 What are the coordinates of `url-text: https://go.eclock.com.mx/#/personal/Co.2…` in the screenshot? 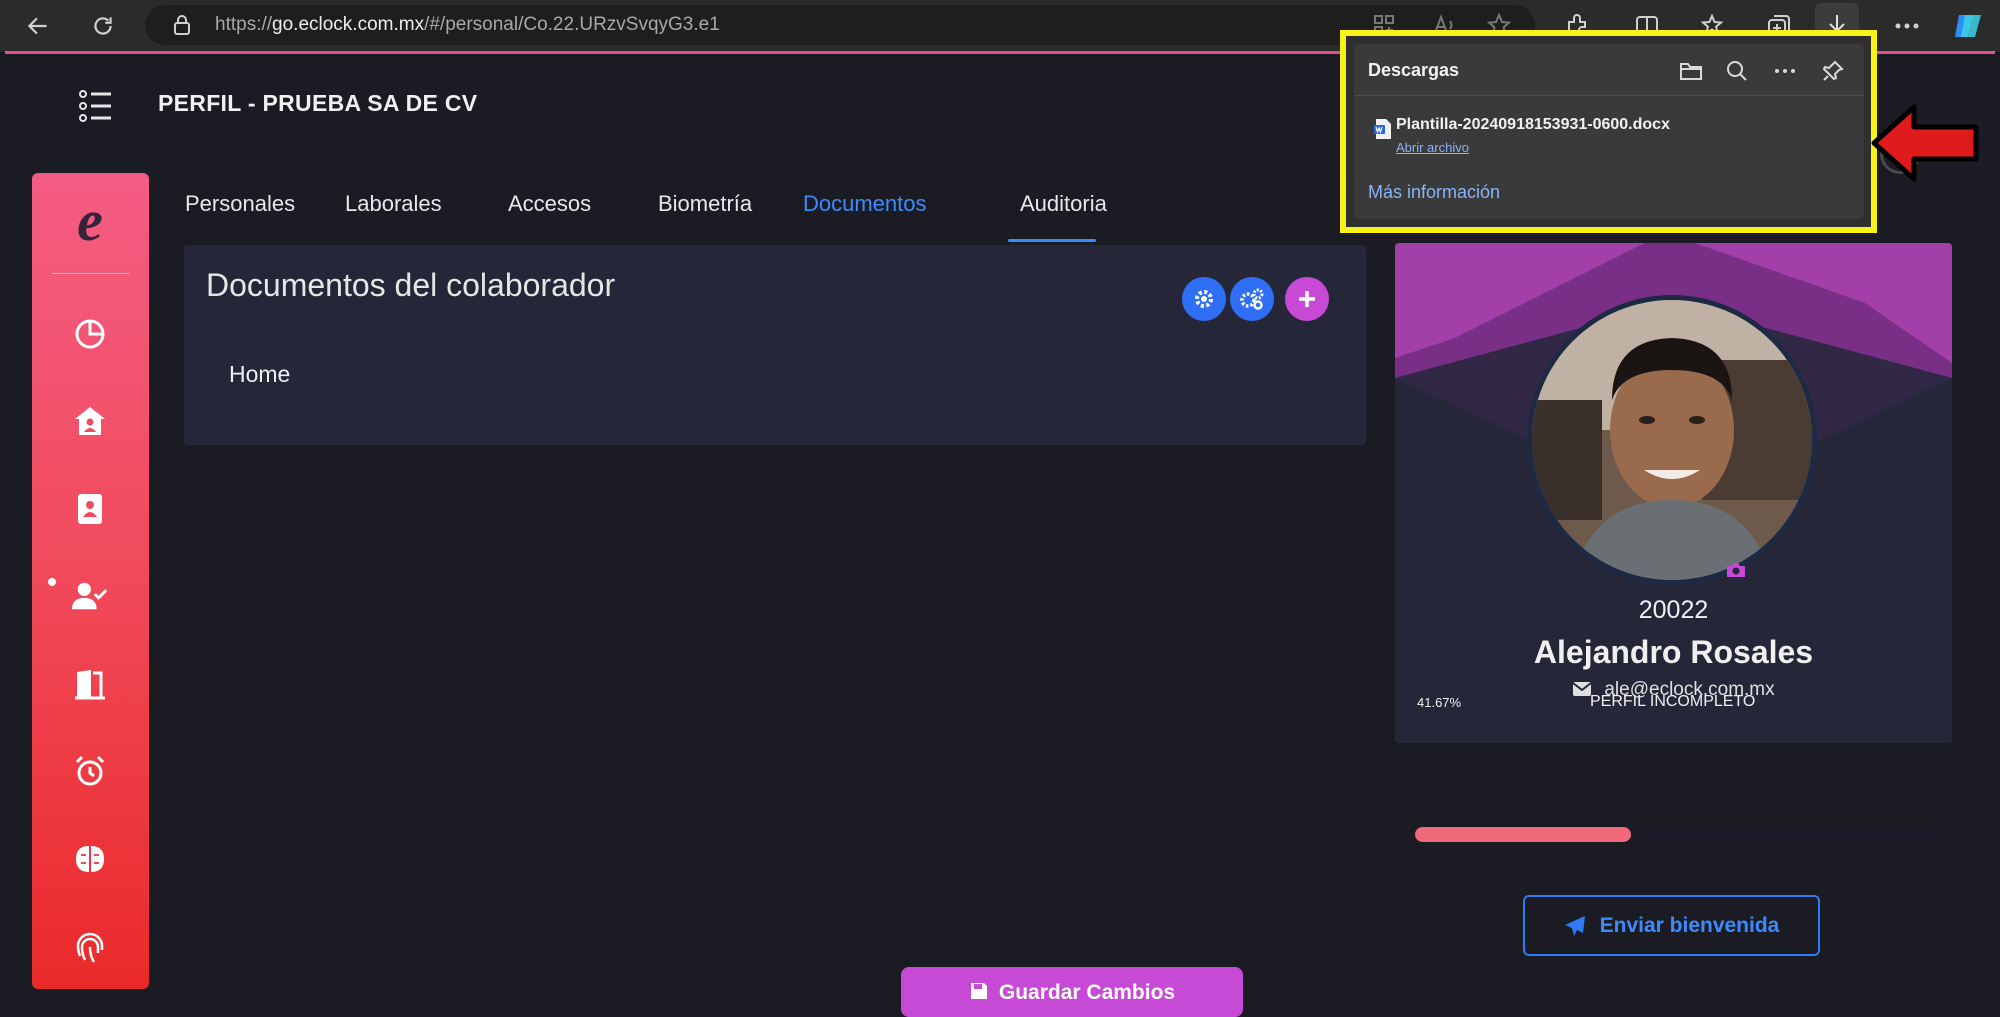 It's located at (467, 24).